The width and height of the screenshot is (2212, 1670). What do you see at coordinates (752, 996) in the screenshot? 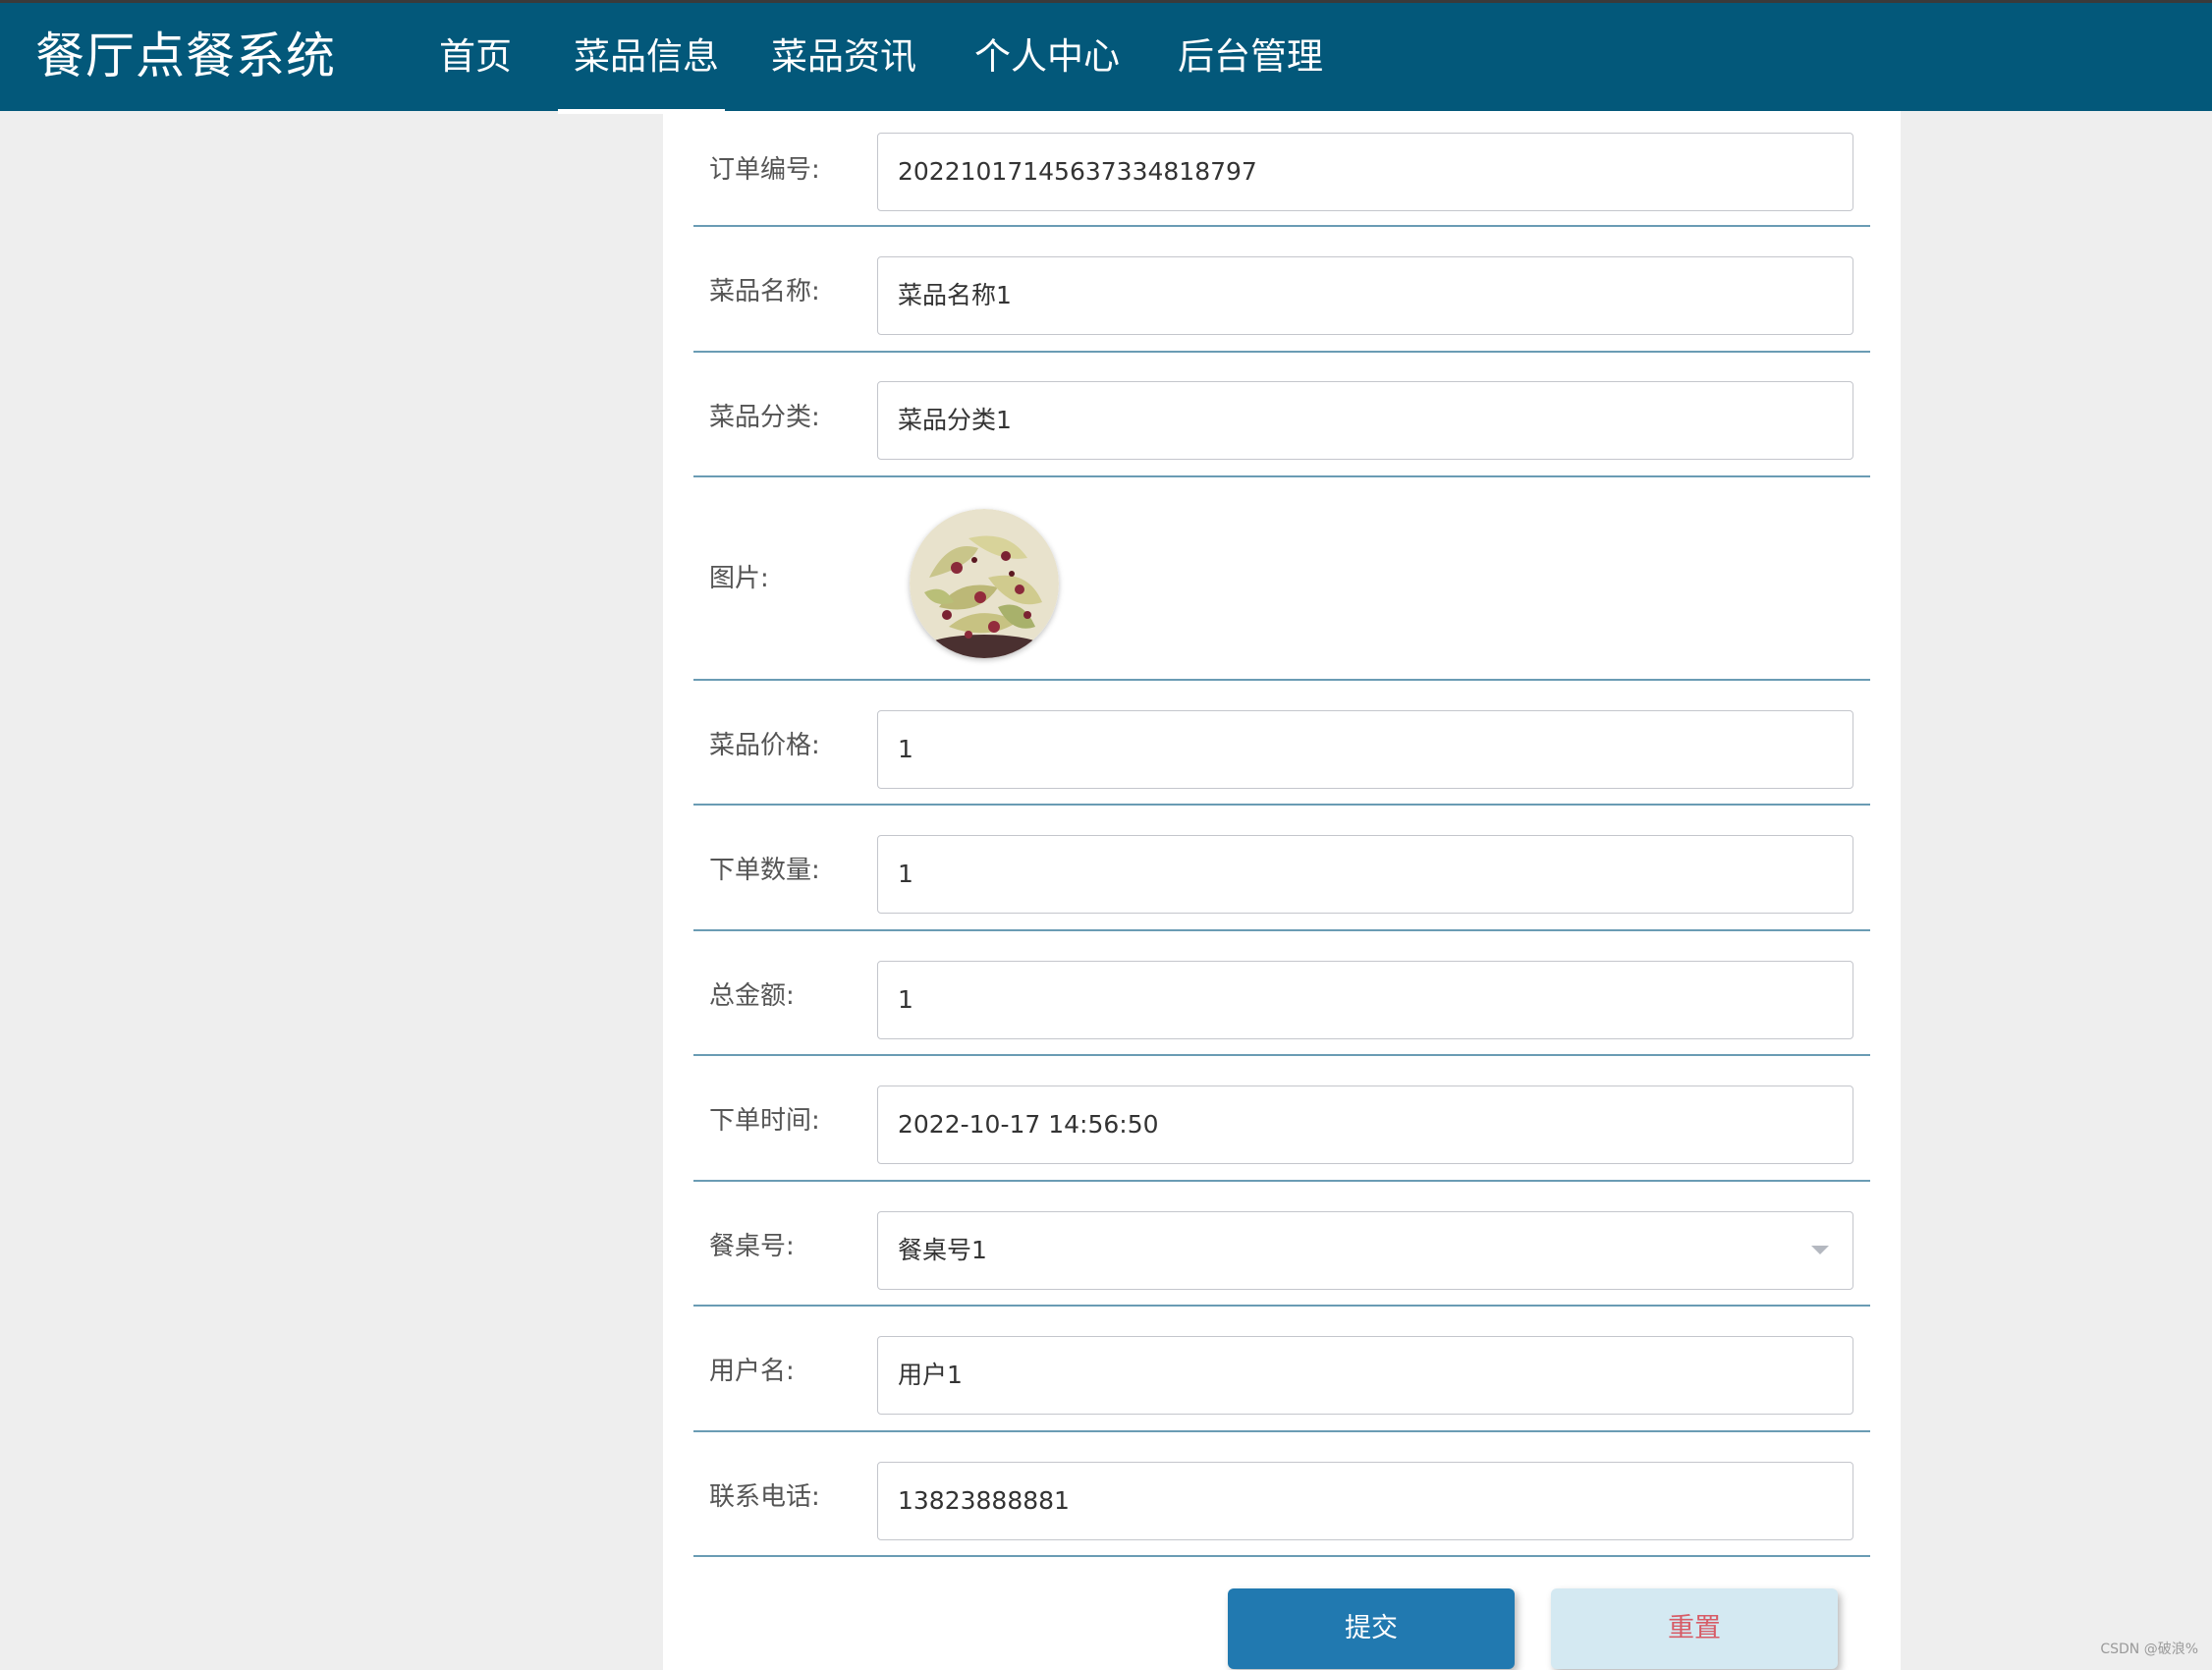
I see `total-label: 总金额:` at bounding box center [752, 996].